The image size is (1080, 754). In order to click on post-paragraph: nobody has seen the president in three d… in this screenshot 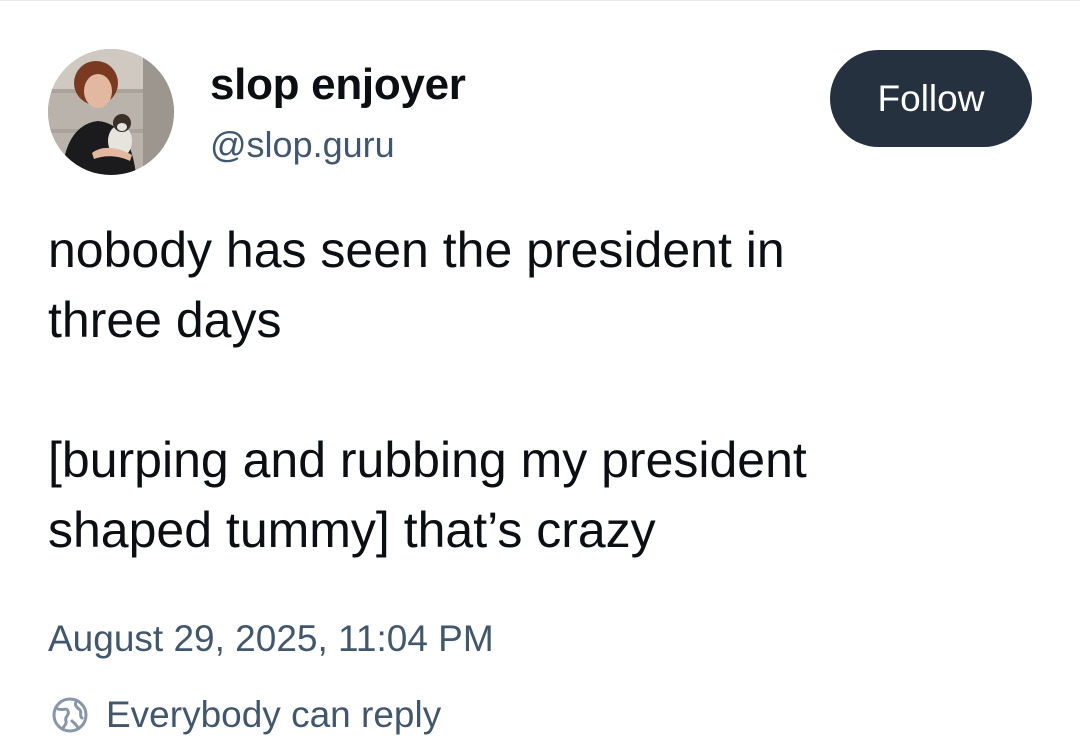, I will do `click(416, 285)`.